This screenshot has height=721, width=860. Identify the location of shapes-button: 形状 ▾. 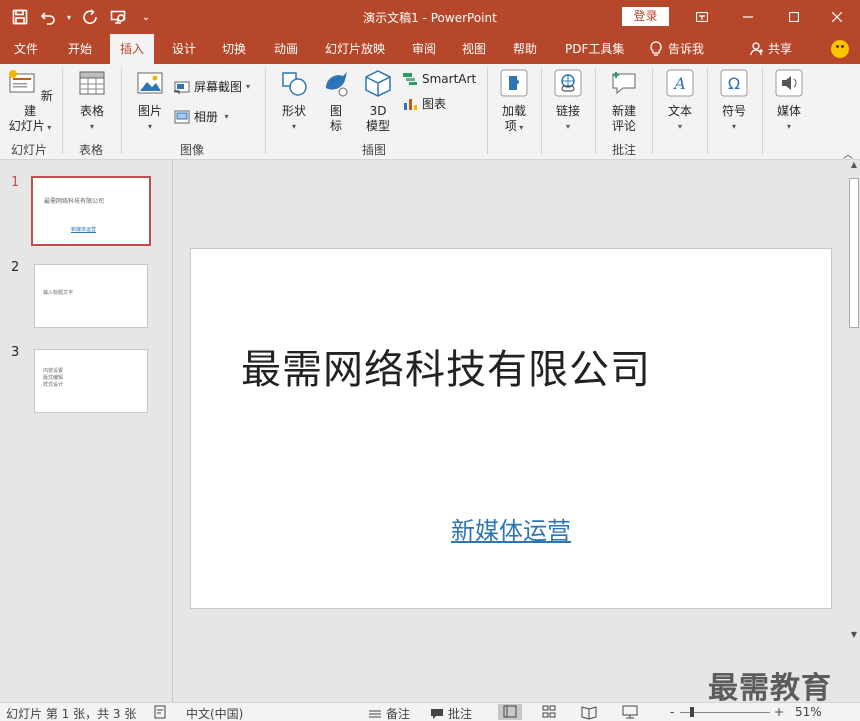
(294, 101).